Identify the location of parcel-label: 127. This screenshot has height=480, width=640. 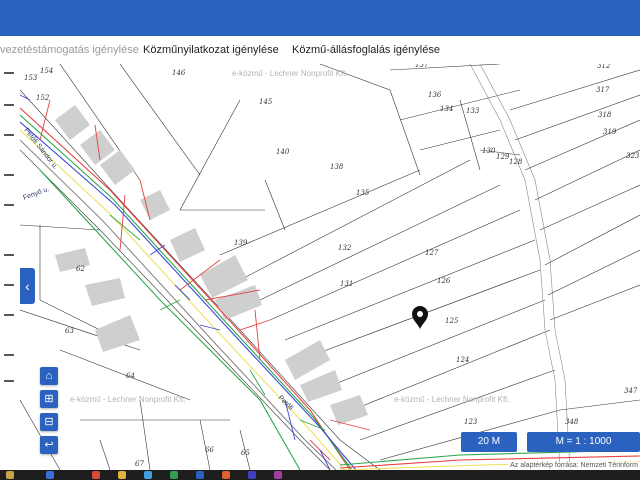
(432, 253).